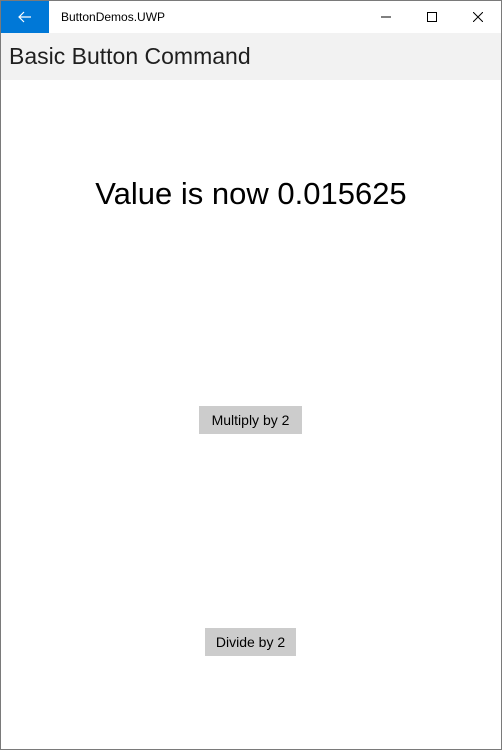 This screenshot has width=502, height=750. What do you see at coordinates (251, 193) in the screenshot?
I see `value-label: Value is now 0.015625` at bounding box center [251, 193].